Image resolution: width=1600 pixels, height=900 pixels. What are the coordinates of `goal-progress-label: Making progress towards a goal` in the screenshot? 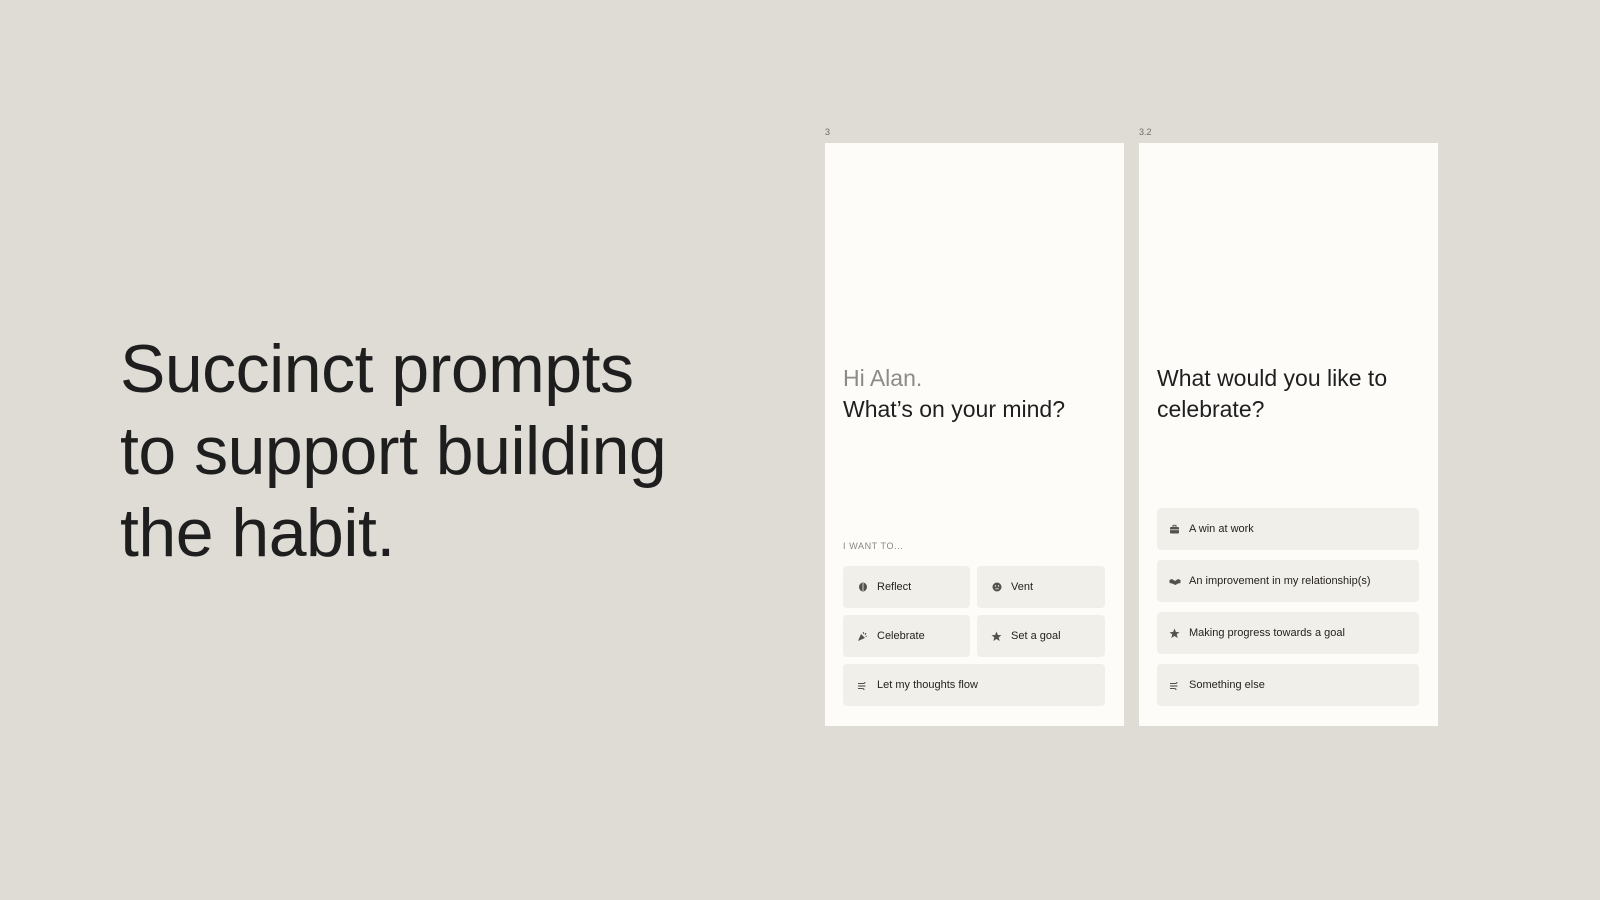 It's located at (1267, 633).